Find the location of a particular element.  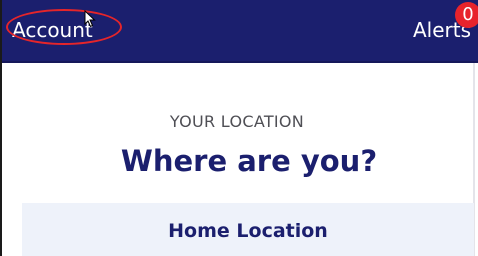

alerts-count-badge: 0 is located at coordinates (466, 15).